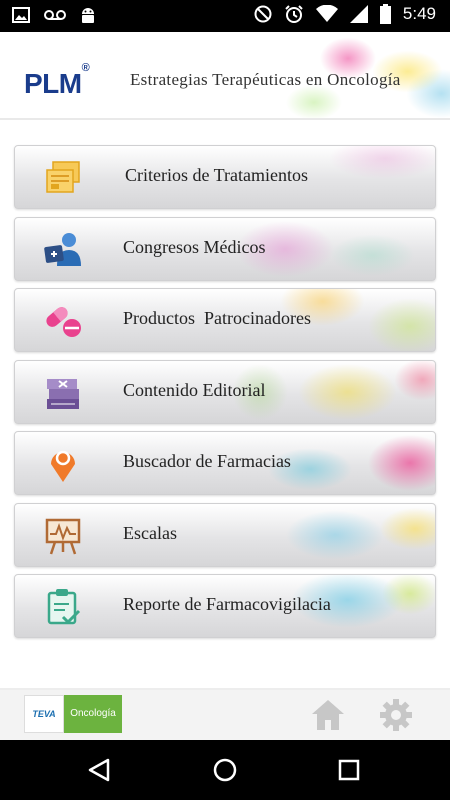 This screenshot has height=800, width=450. I want to click on menu-item-label: Reporte de Farmacovigilacia, so click(227, 604).